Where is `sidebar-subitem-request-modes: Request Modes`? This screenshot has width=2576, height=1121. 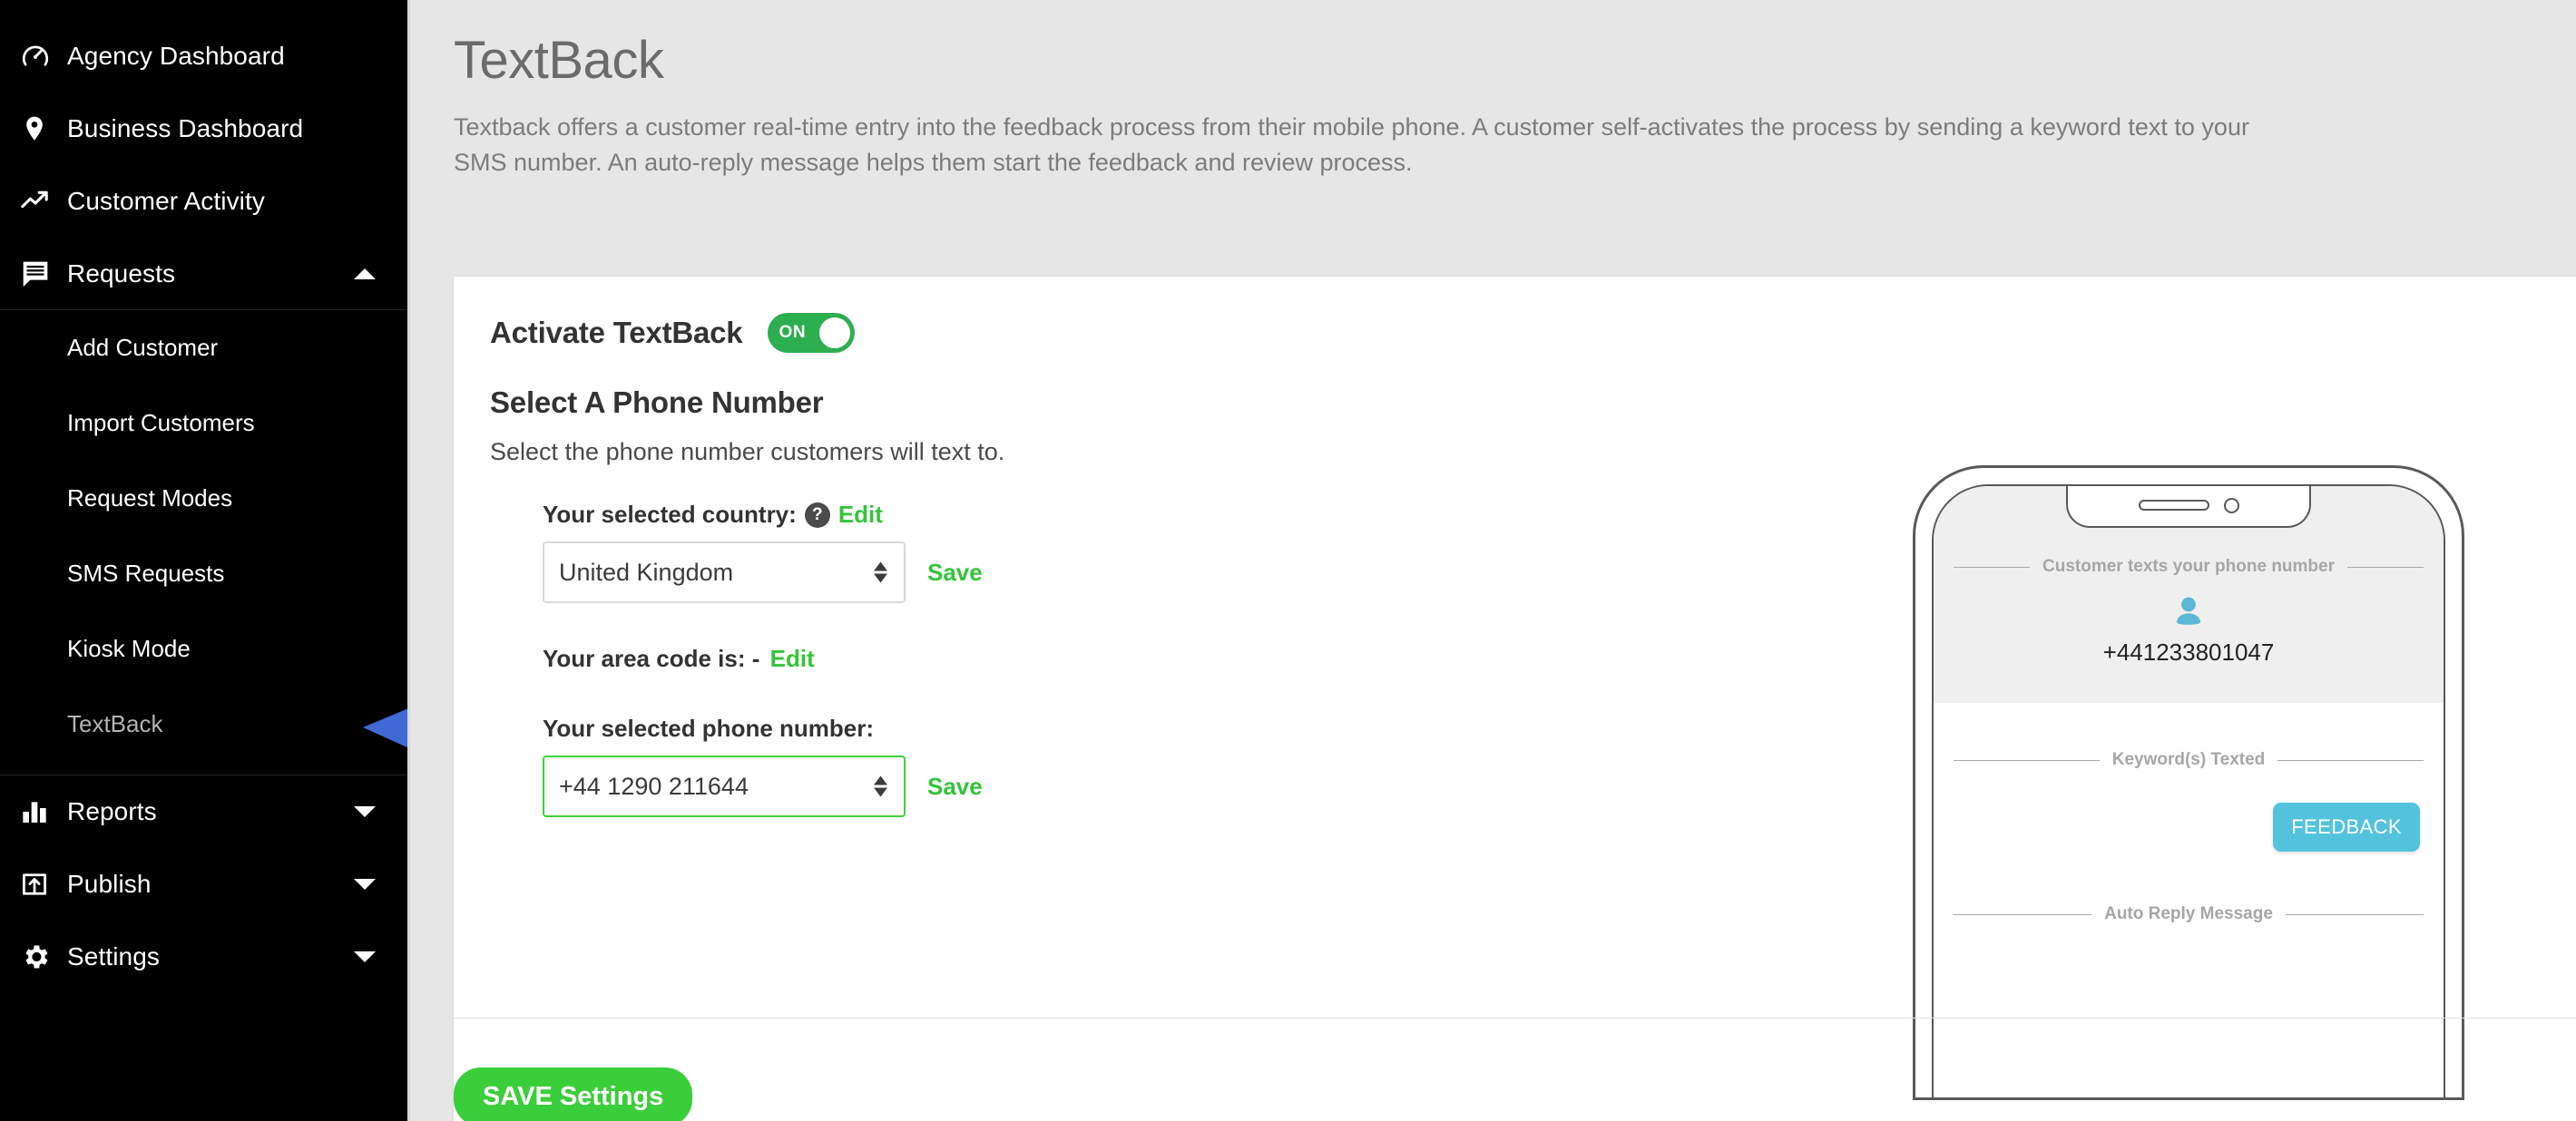
sidebar-subitem-request-modes: Request Modes is located at coordinates (203, 498).